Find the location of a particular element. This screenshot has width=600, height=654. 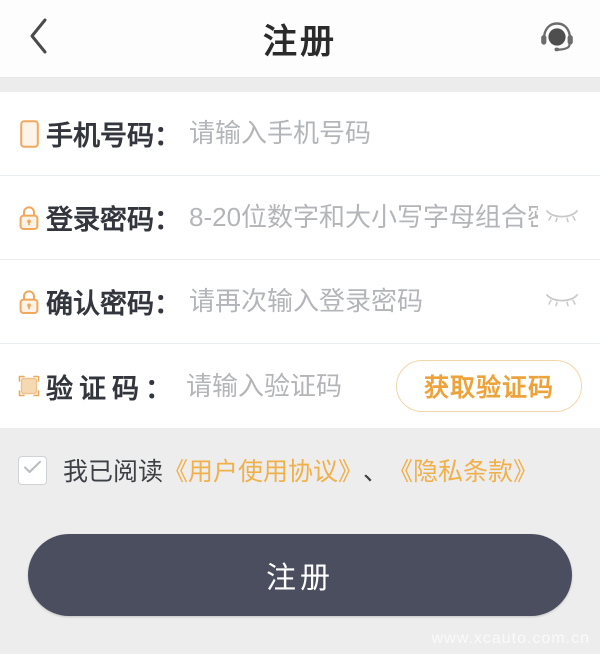

agreement-row: 我已阅读 《用户使用协议》、《隐私条款》 is located at coordinates (300, 458).